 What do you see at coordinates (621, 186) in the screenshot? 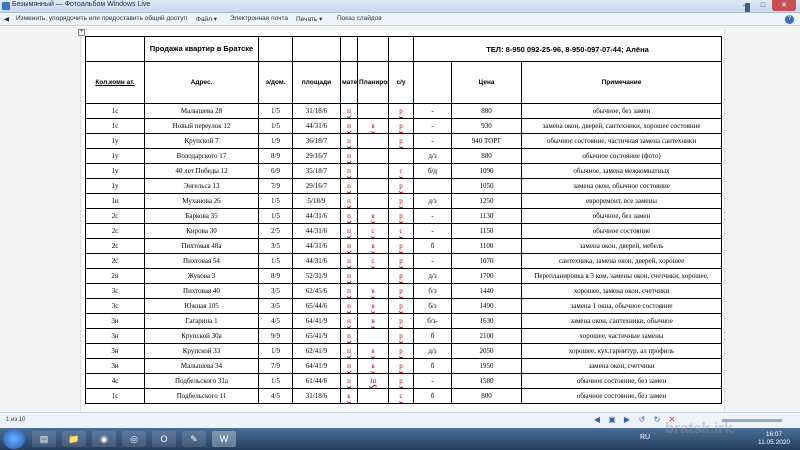
I see `table-cell: замена окон, обычное состояние` at bounding box center [621, 186].